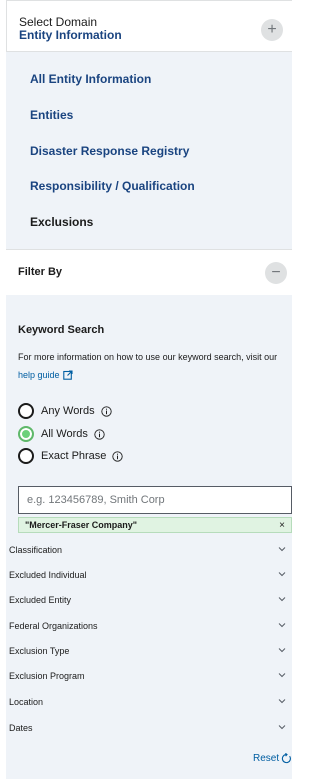 The image size is (320, 779). I want to click on expand-domain-button: +, so click(272, 30).